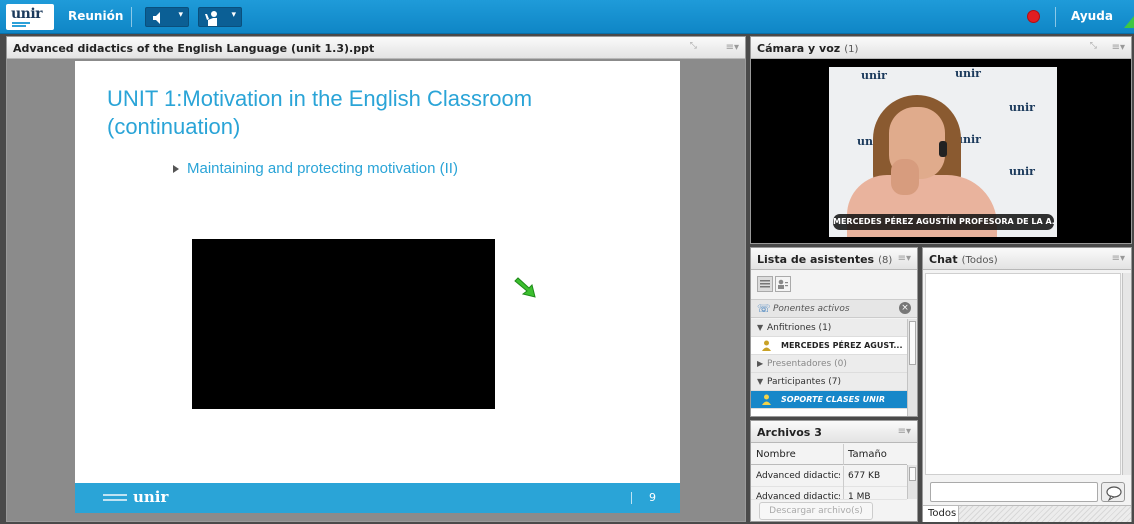 Image resolution: width=1134 pixels, height=524 pixels. I want to click on group-label: Presentadores (0), so click(807, 364).